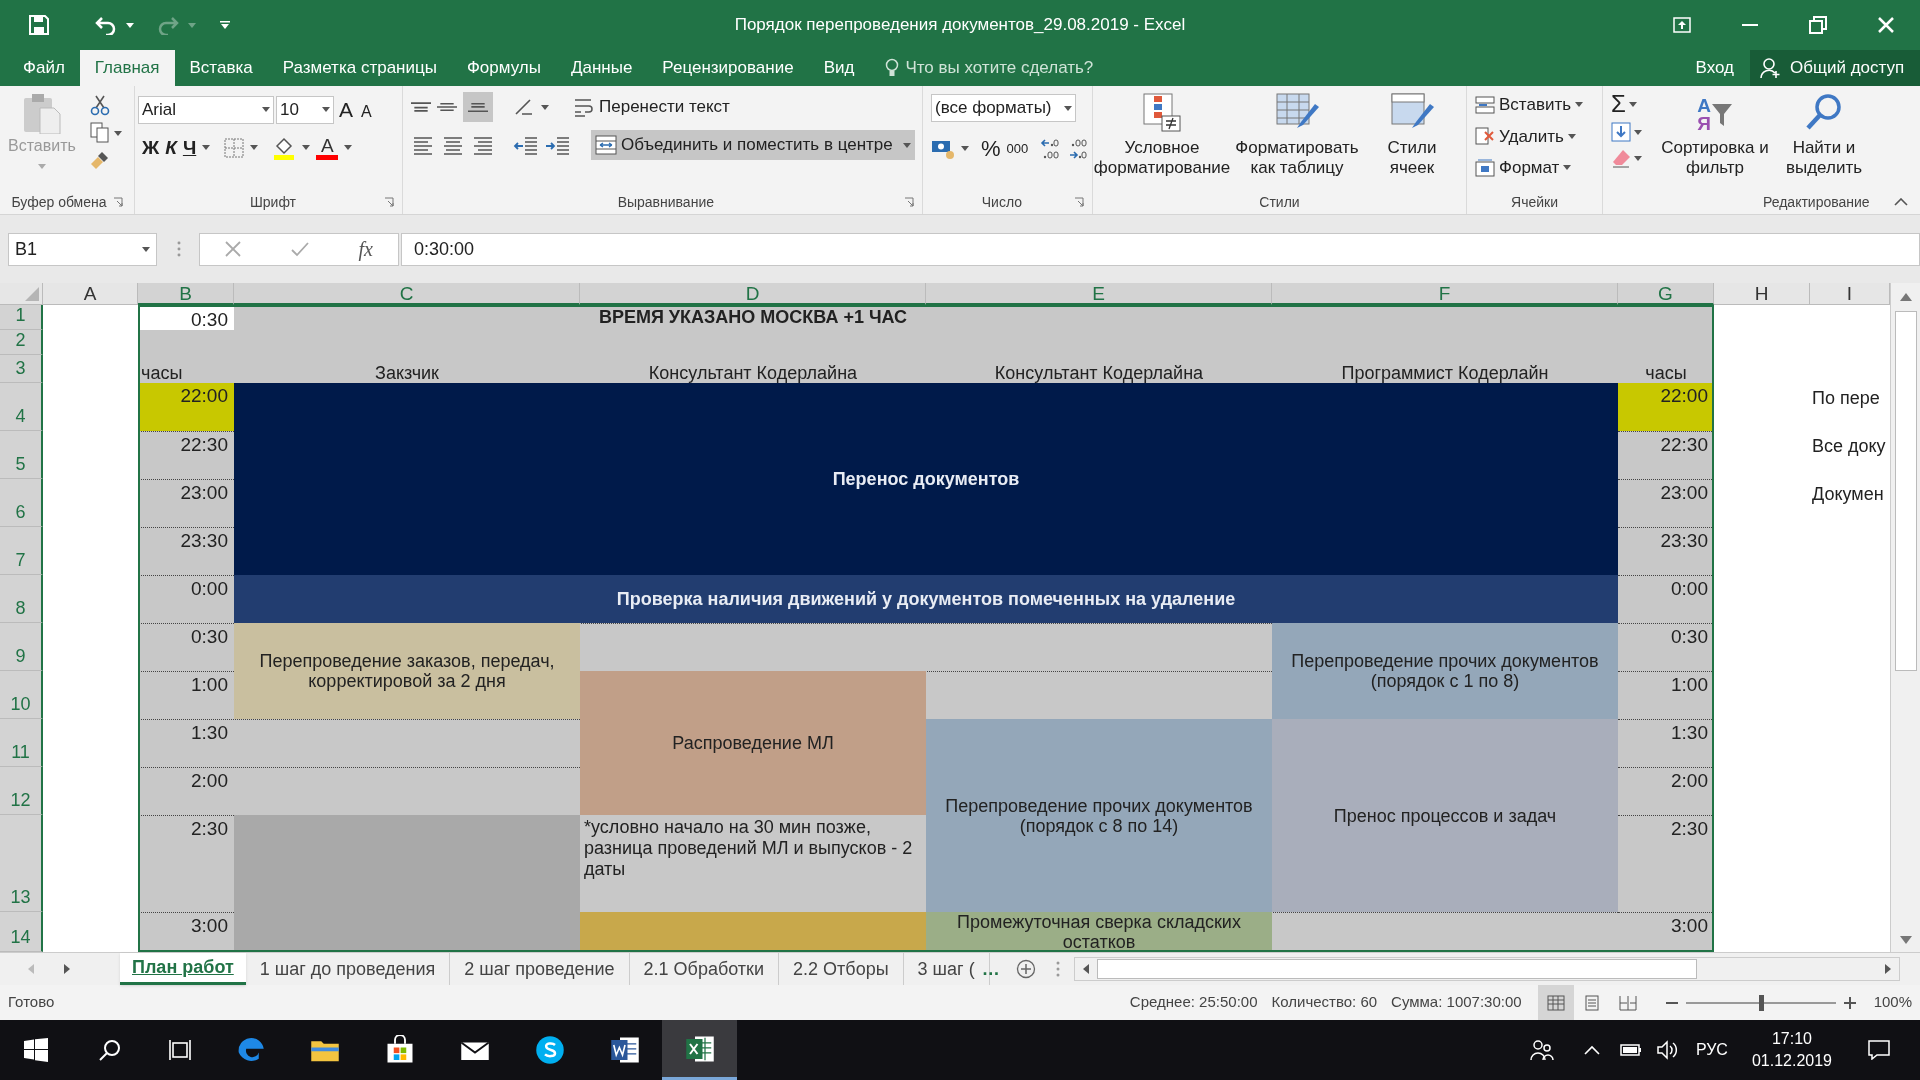 The width and height of the screenshot is (1920, 1080). Describe the element at coordinates (407, 294) in the screenshot. I see `column-header: C` at that location.